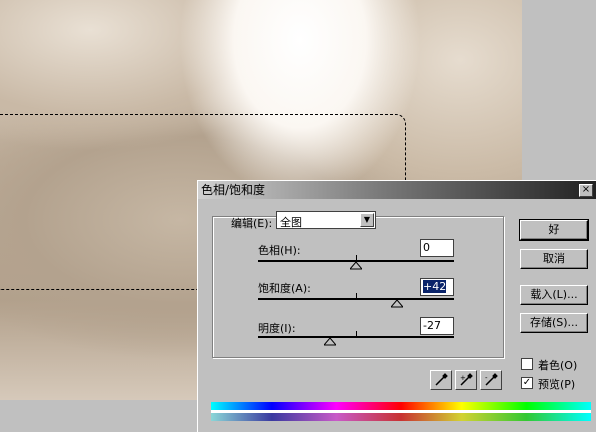 The image size is (596, 432). What do you see at coordinates (557, 384) in the screenshot?
I see `preview-label: 预览(P)` at bounding box center [557, 384].